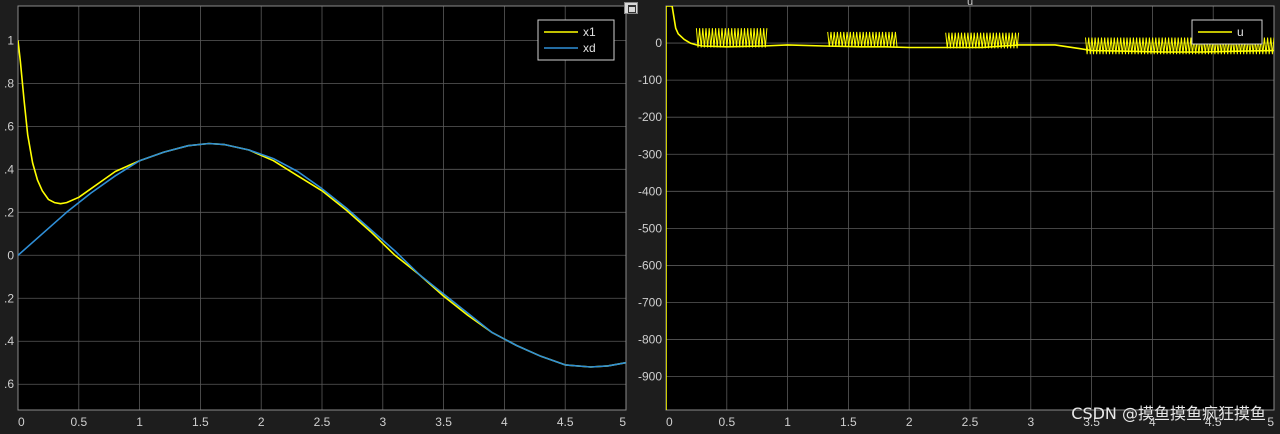  I want to click on y-tick-label: -600, so click(650, 265).